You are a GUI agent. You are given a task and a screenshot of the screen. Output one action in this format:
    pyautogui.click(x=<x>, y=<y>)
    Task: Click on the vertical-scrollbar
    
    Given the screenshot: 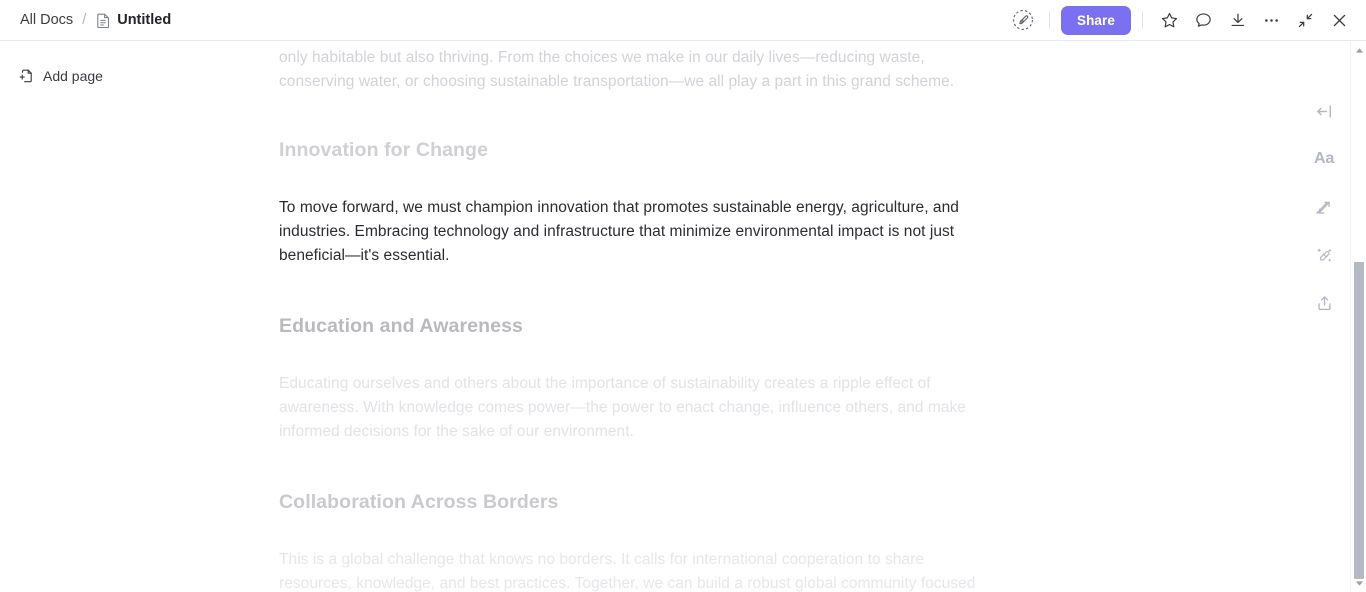 What is the action you would take?
    pyautogui.click(x=1358, y=316)
    